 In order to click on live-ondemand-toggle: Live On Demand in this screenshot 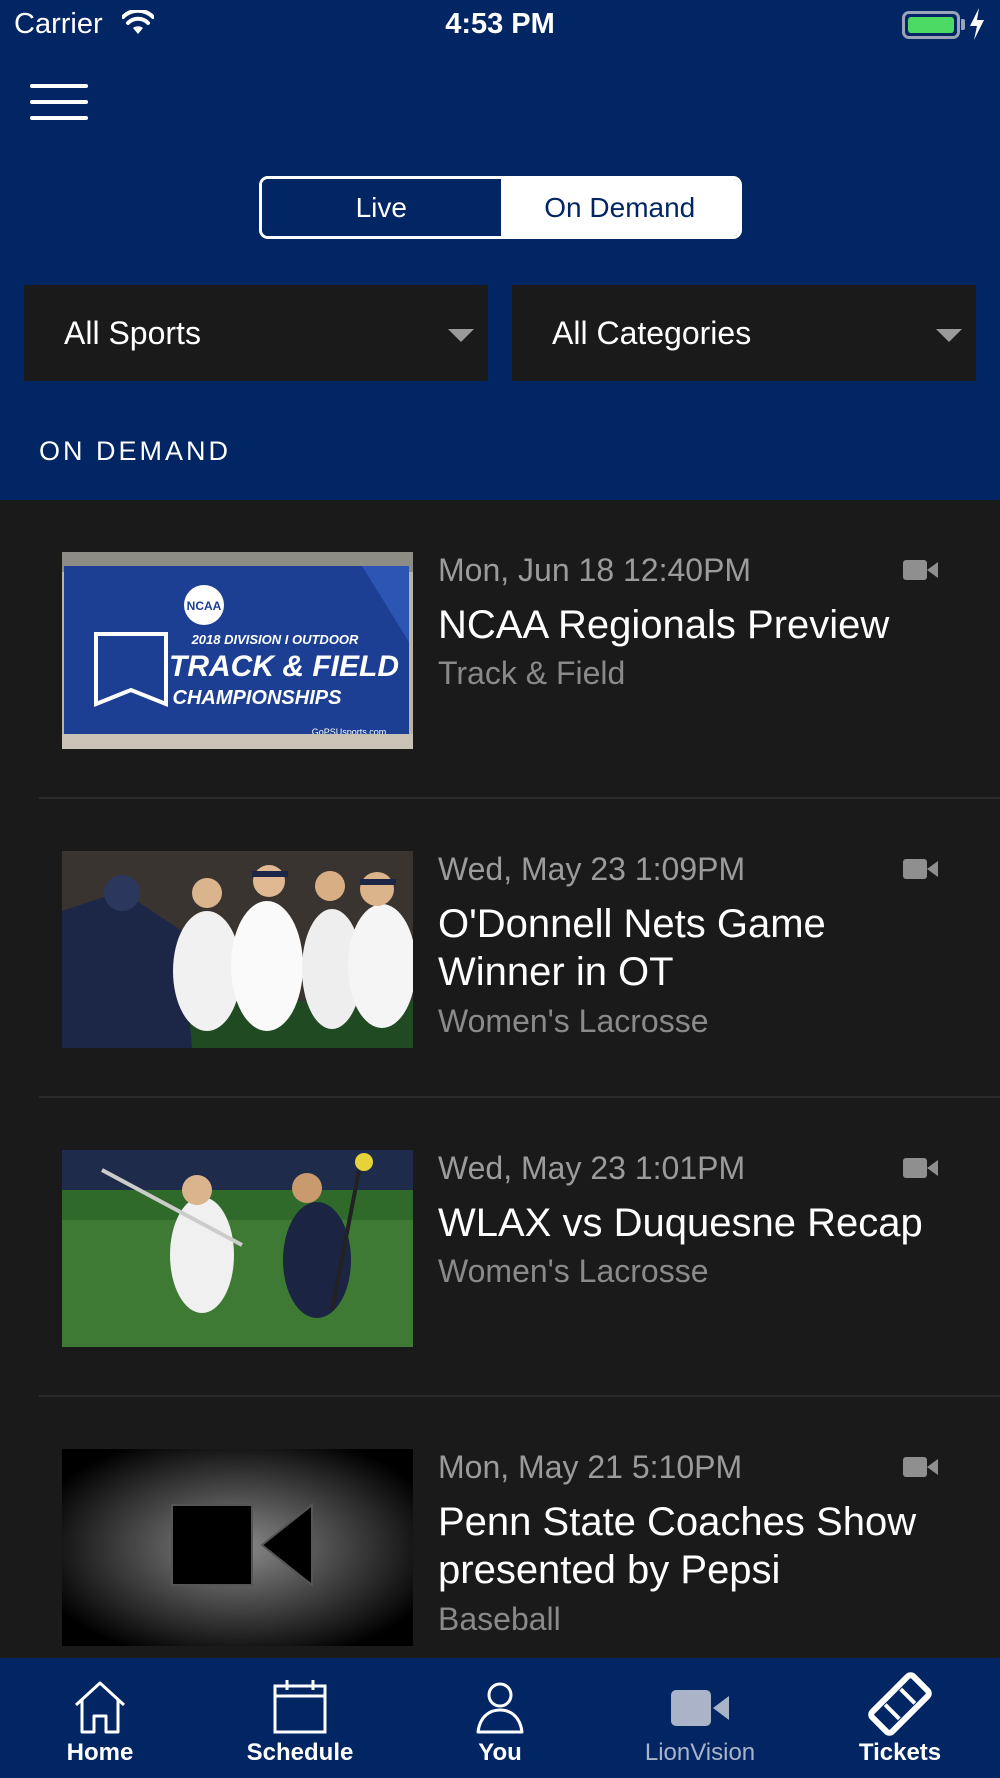, I will do `click(500, 207)`.